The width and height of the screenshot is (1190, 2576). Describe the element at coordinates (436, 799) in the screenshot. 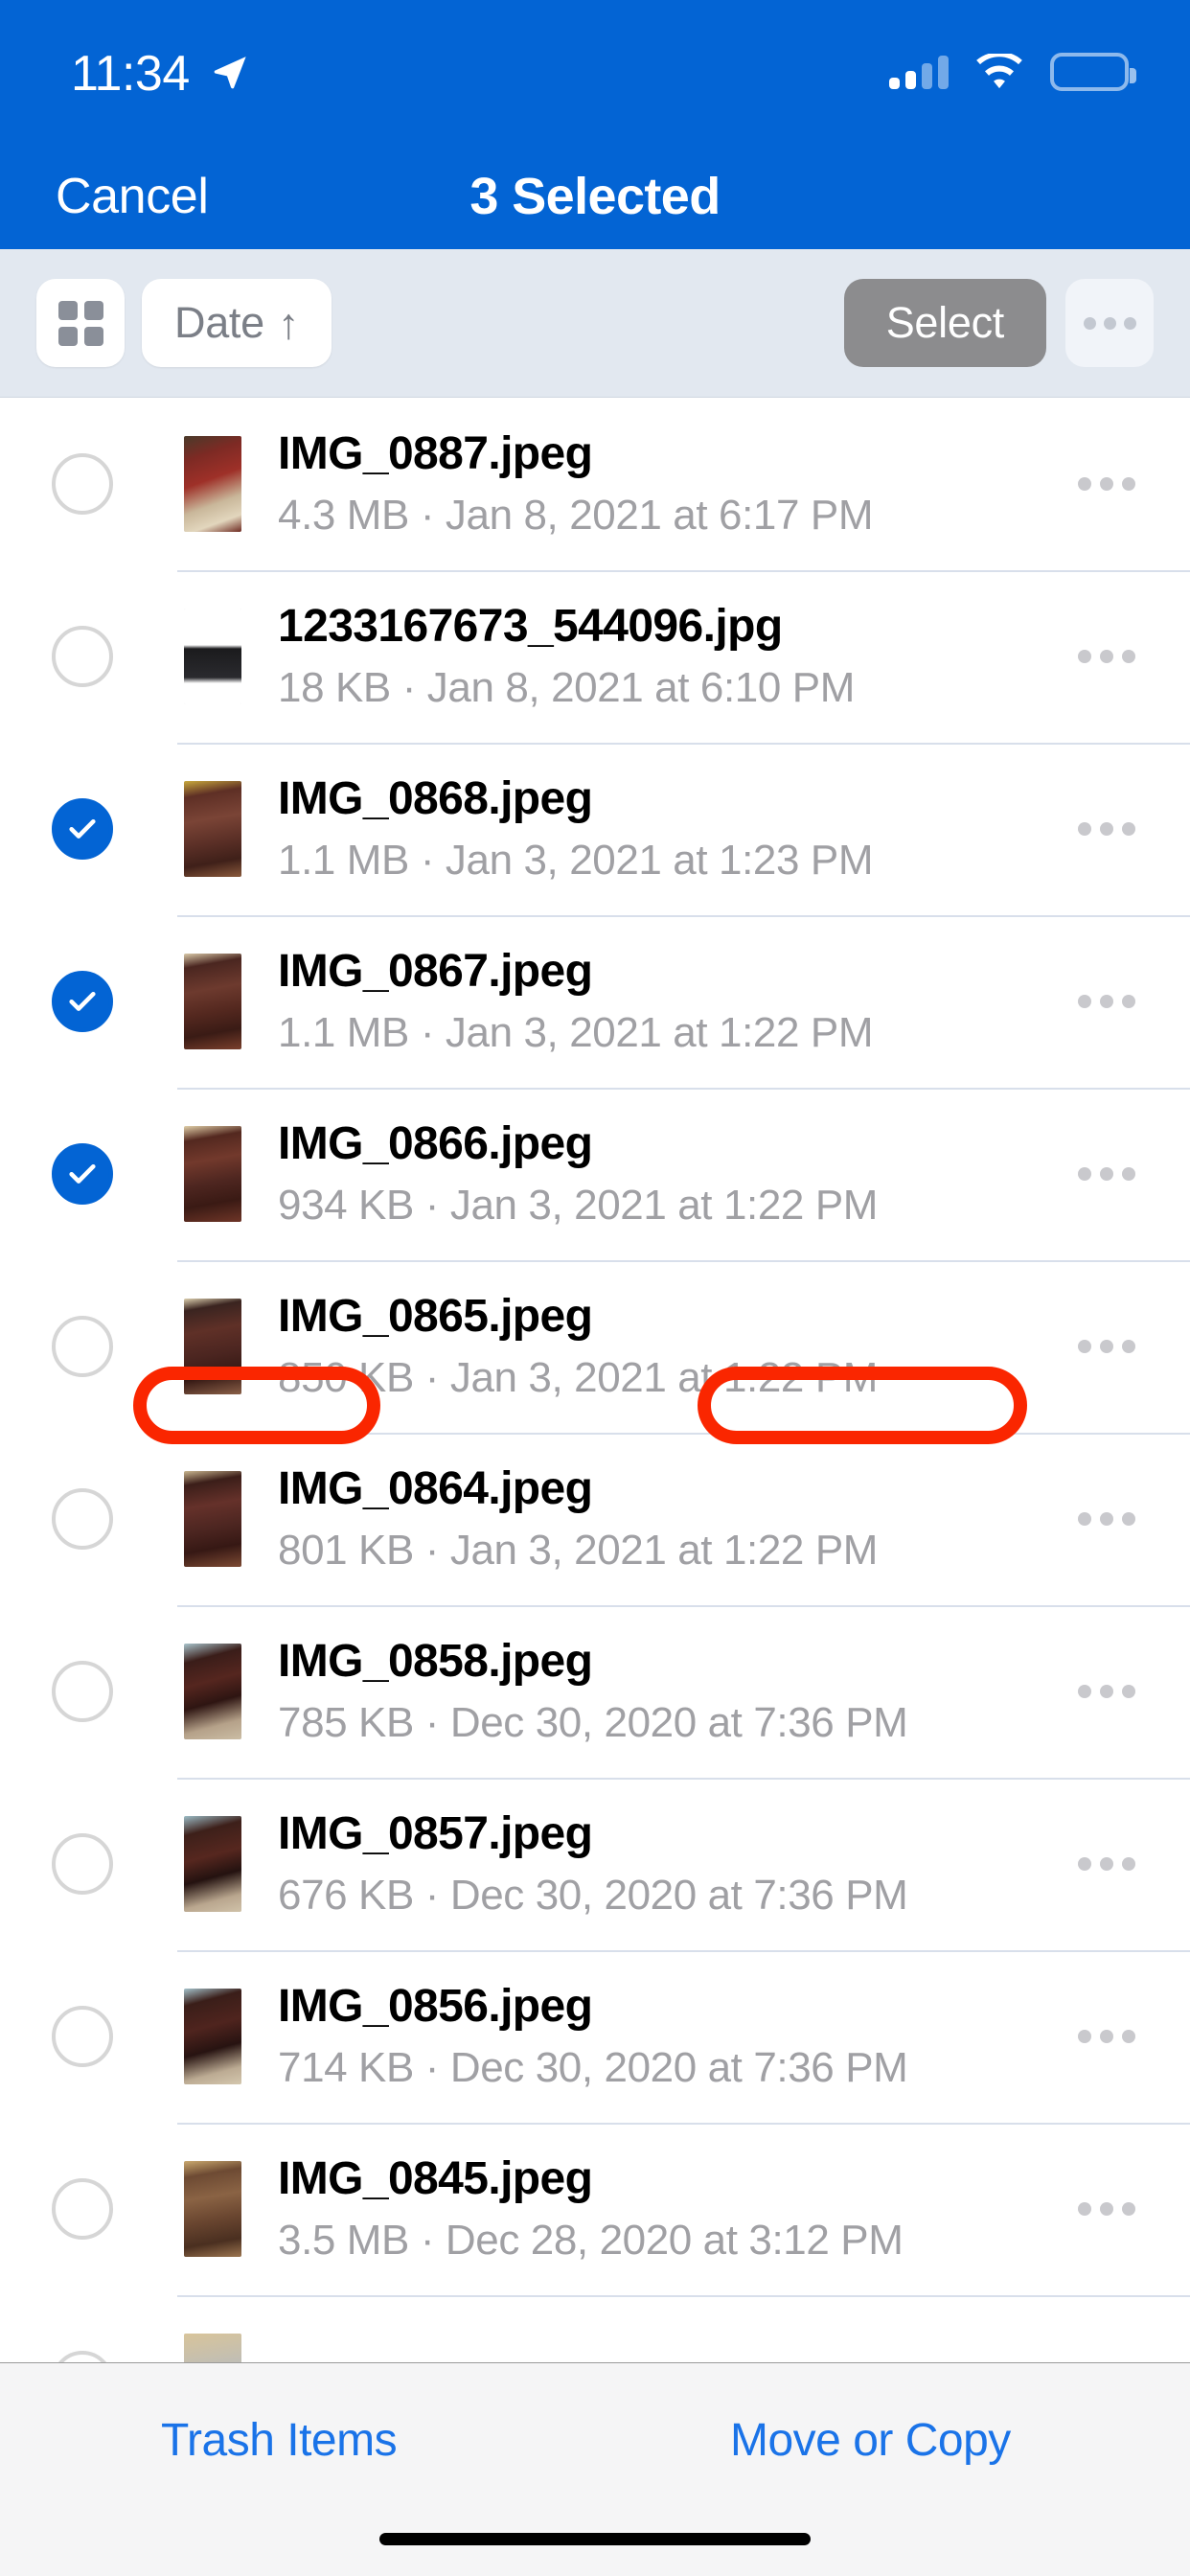

I see `file-name: IMG_0868.jpeg` at that location.